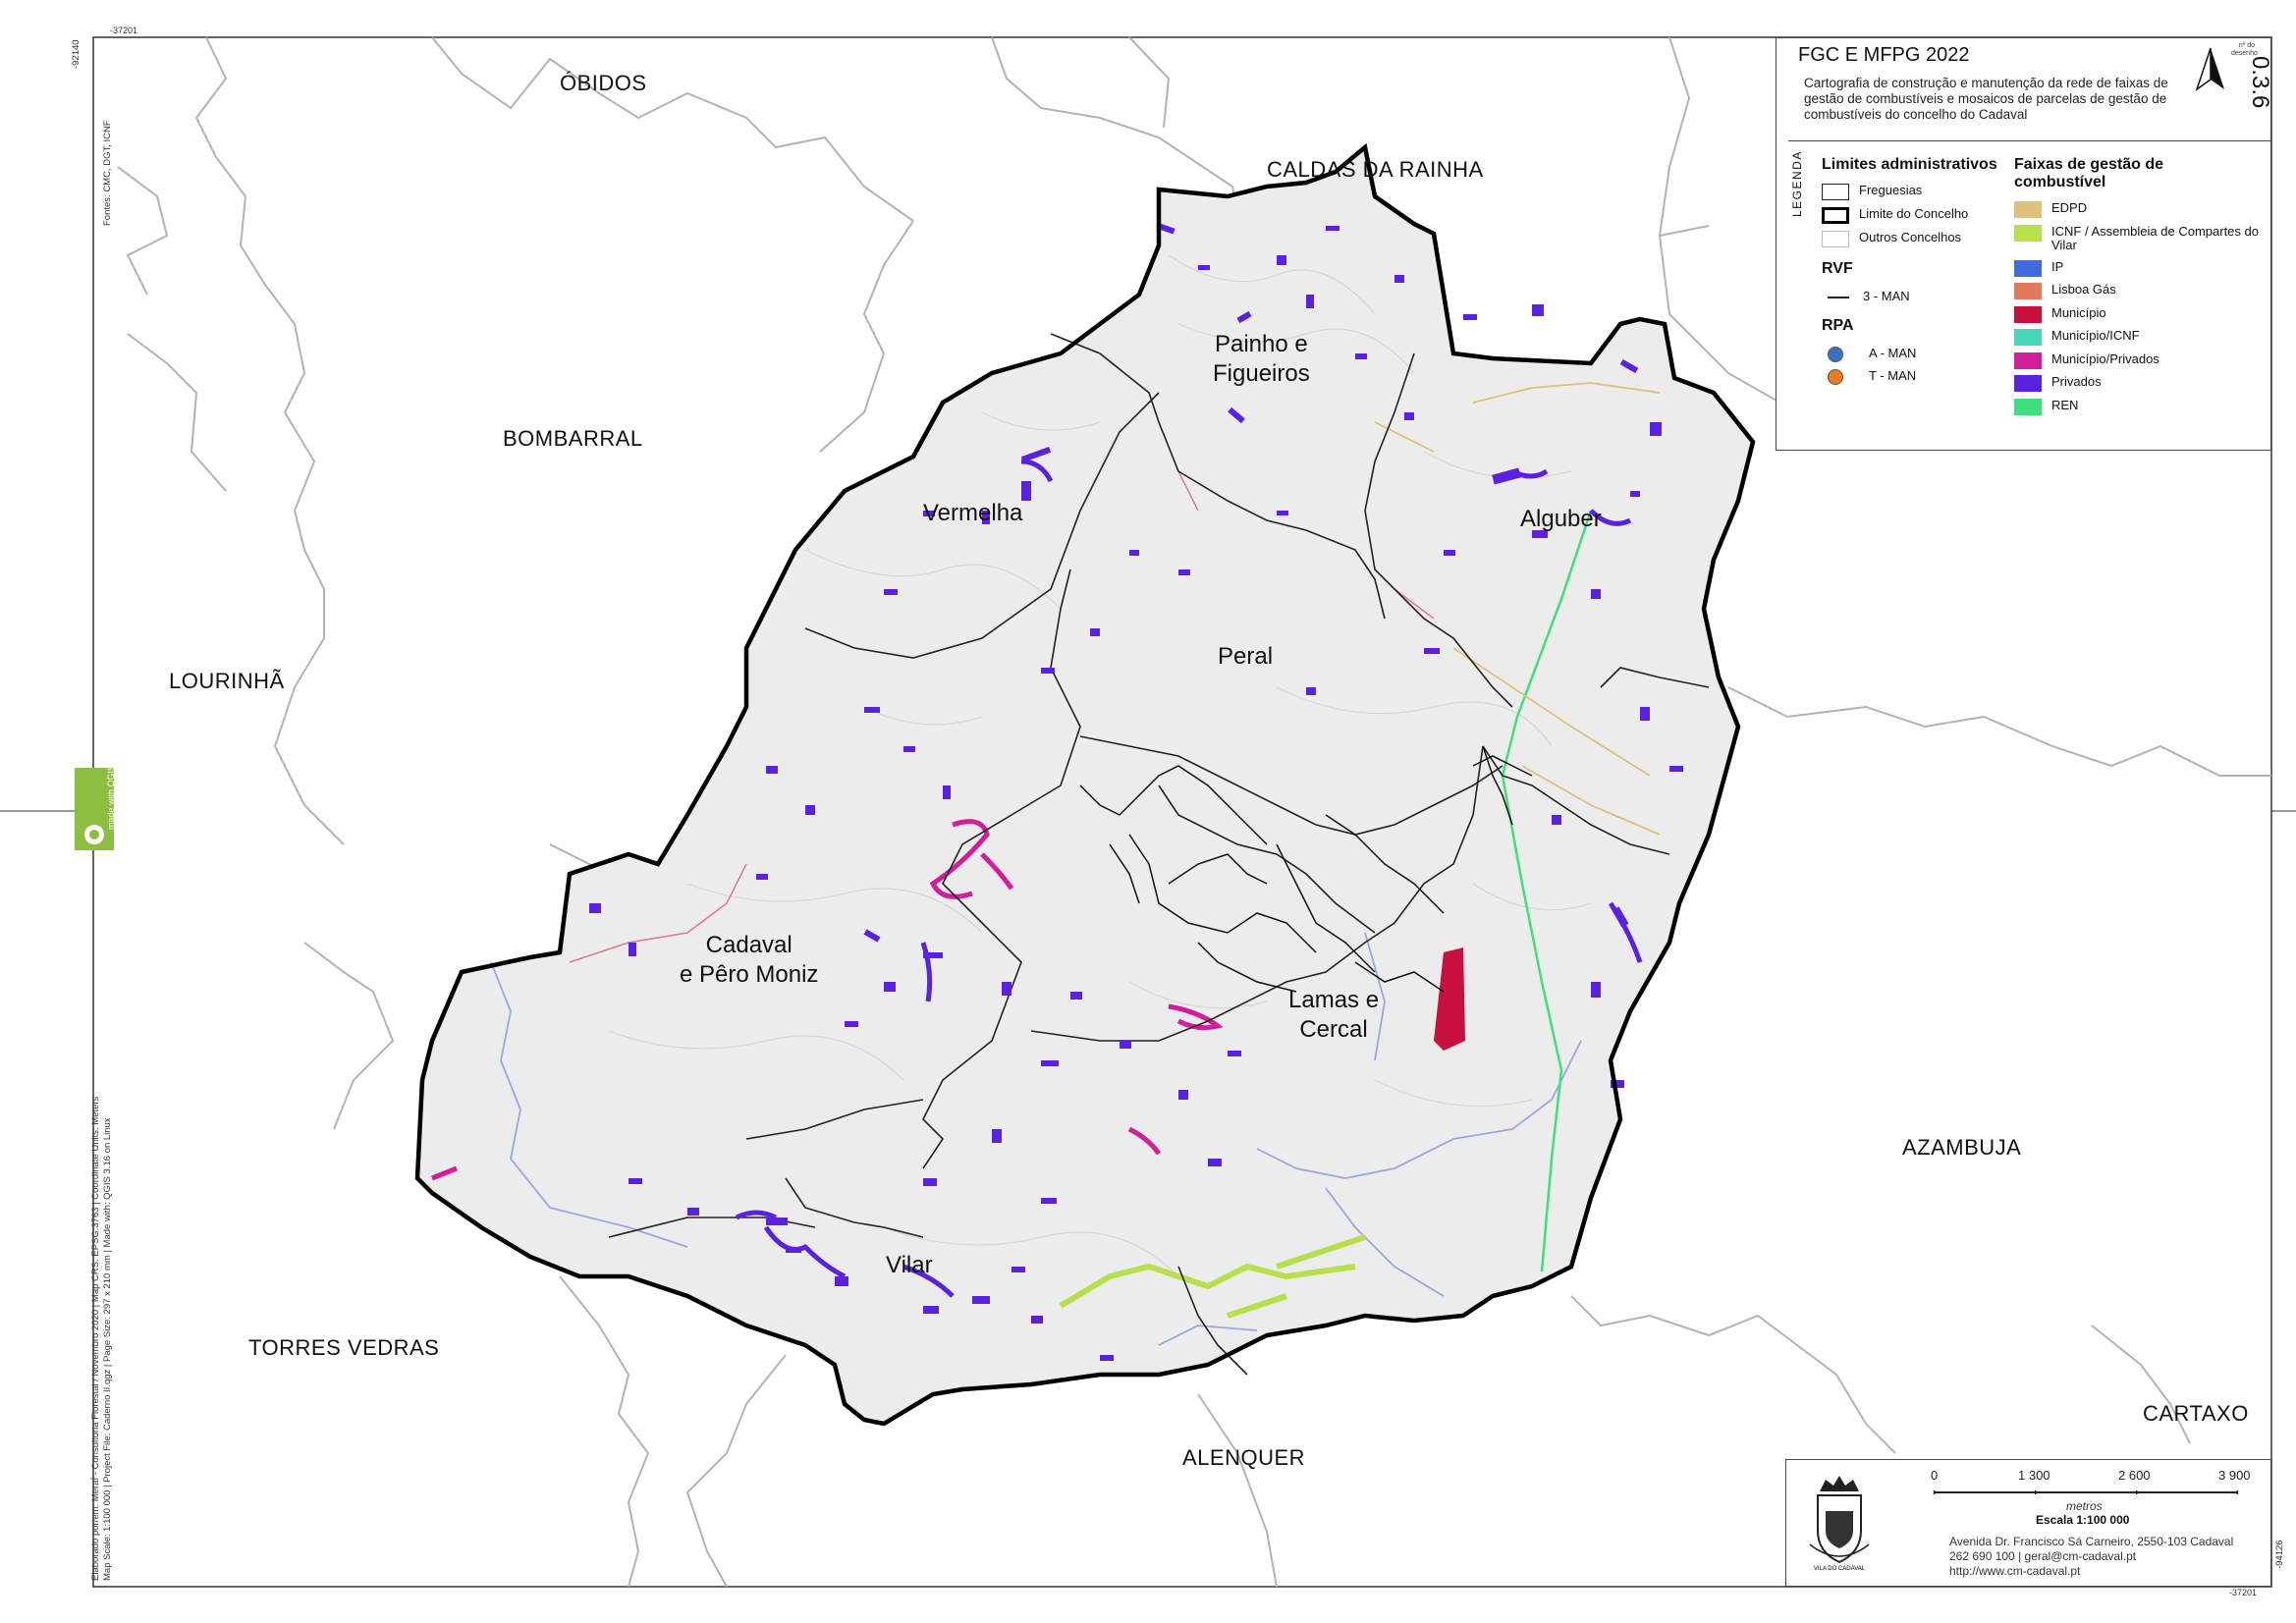 The height and width of the screenshot is (1623, 2296). I want to click on scale-tick-1: 1 300, so click(2034, 1475).